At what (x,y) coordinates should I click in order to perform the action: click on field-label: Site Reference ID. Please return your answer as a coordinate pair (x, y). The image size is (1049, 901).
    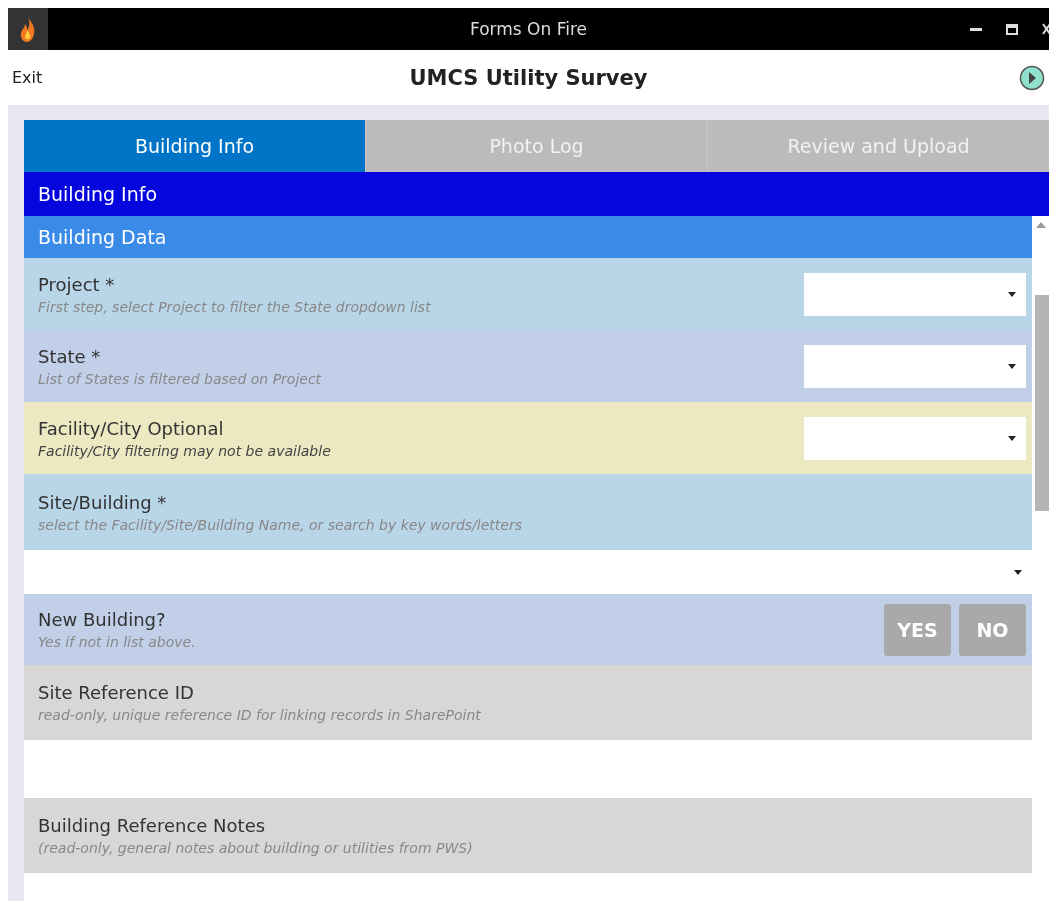
    Looking at the image, I should click on (116, 692).